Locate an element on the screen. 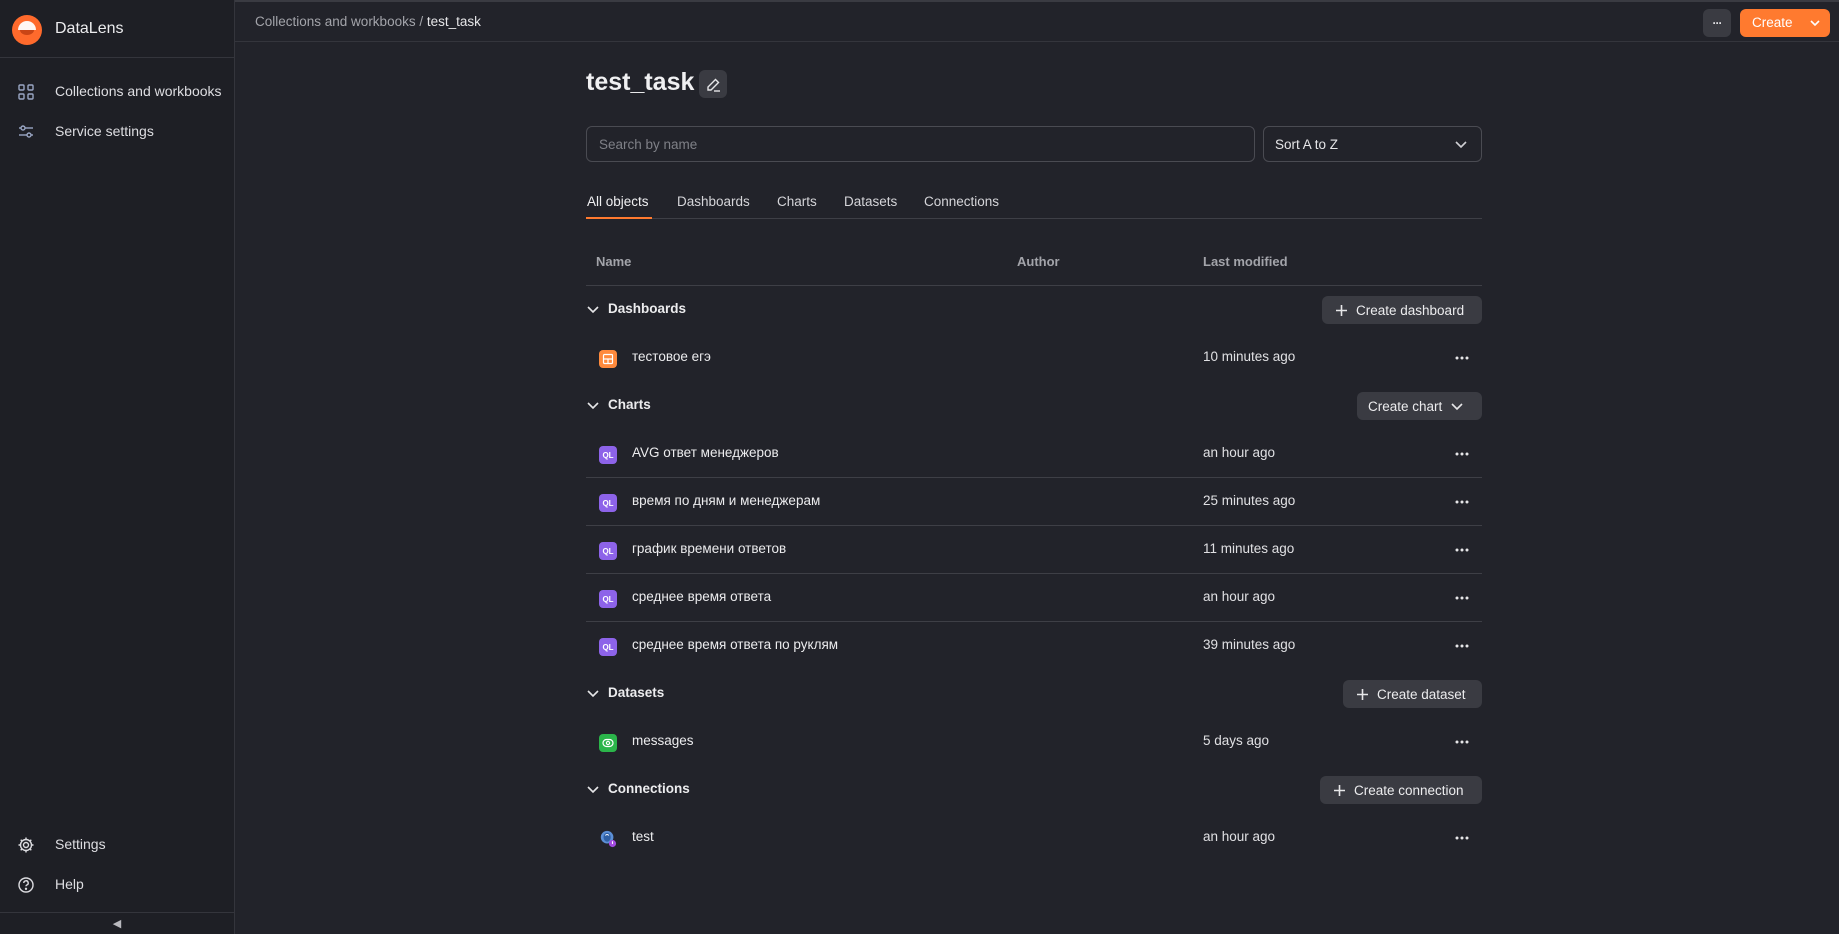  column-header-author: Author is located at coordinates (1038, 261).